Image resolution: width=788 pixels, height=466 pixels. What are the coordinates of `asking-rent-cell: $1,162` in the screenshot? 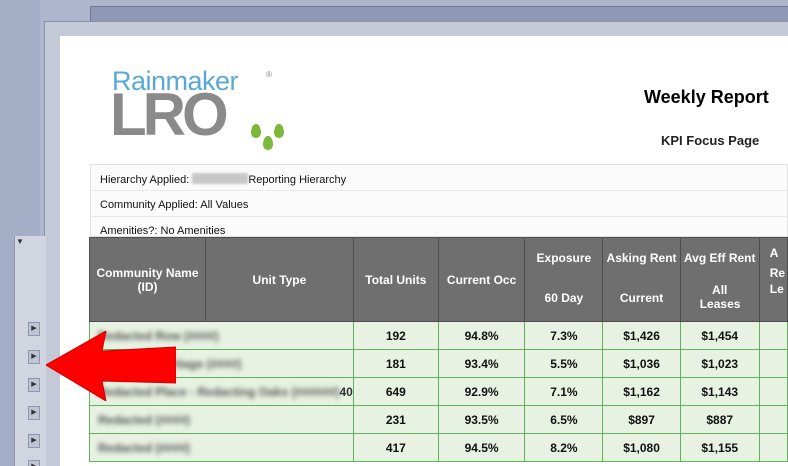 It's located at (641, 391).